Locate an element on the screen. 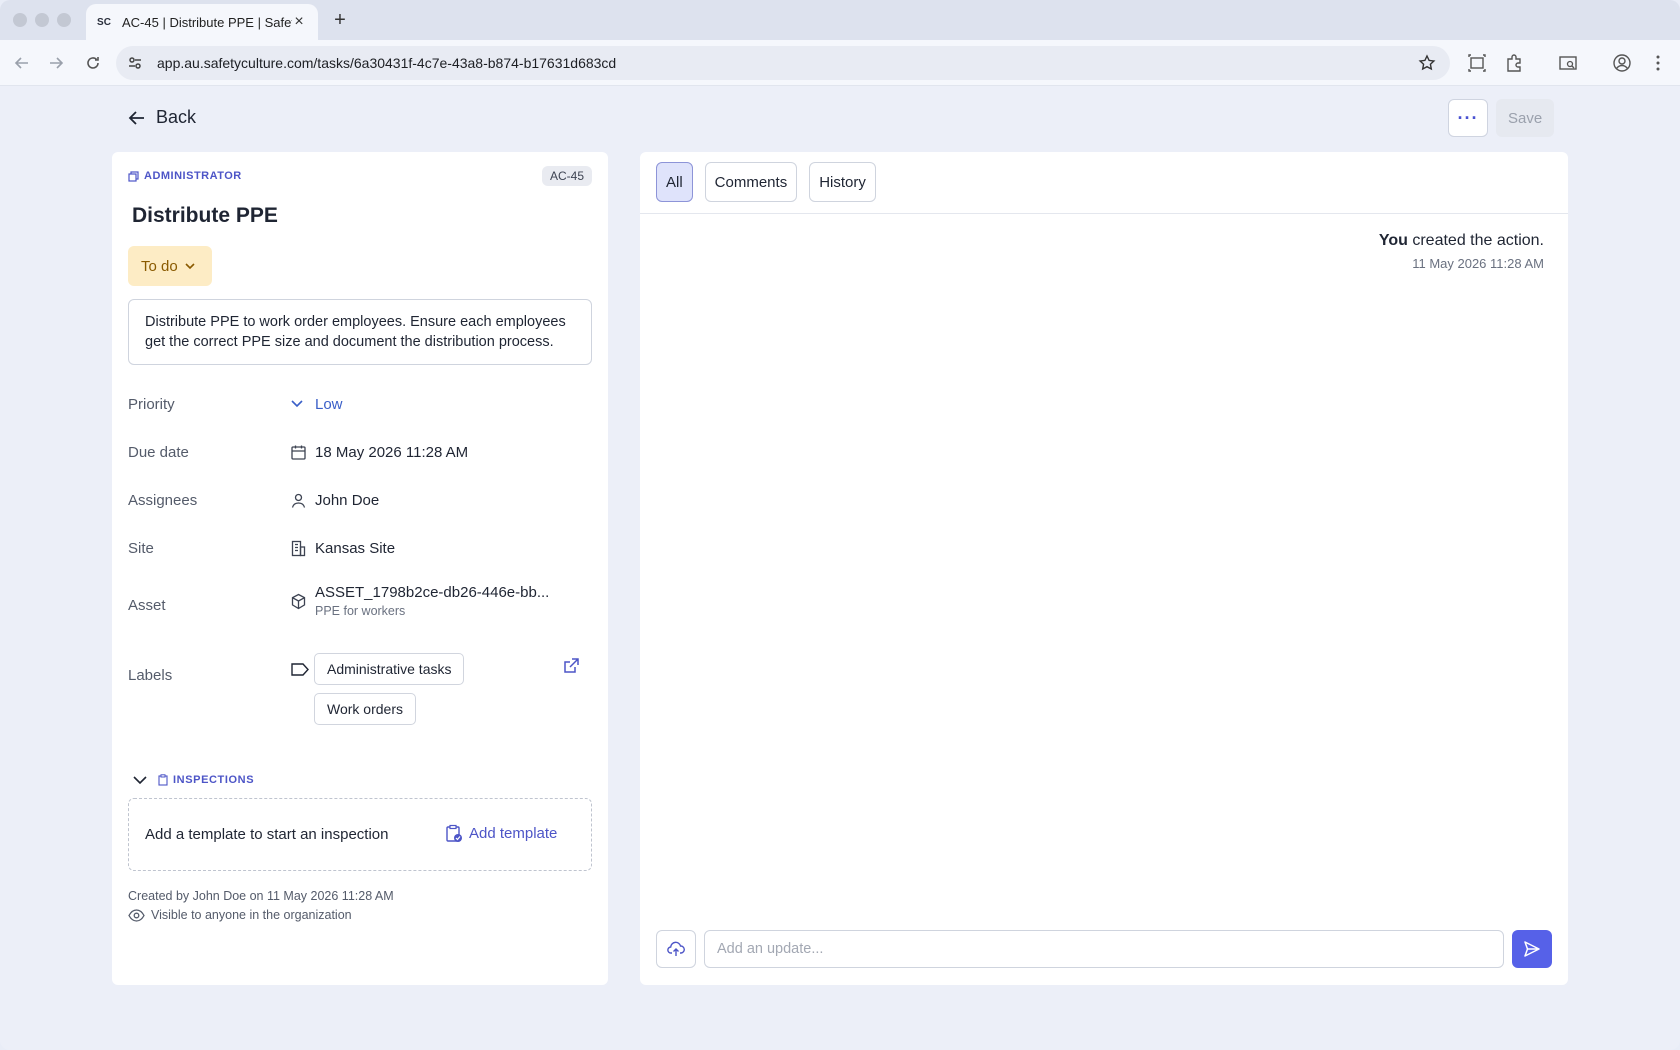 This screenshot has width=1680, height=1050. priority-value: Low is located at coordinates (329, 404).